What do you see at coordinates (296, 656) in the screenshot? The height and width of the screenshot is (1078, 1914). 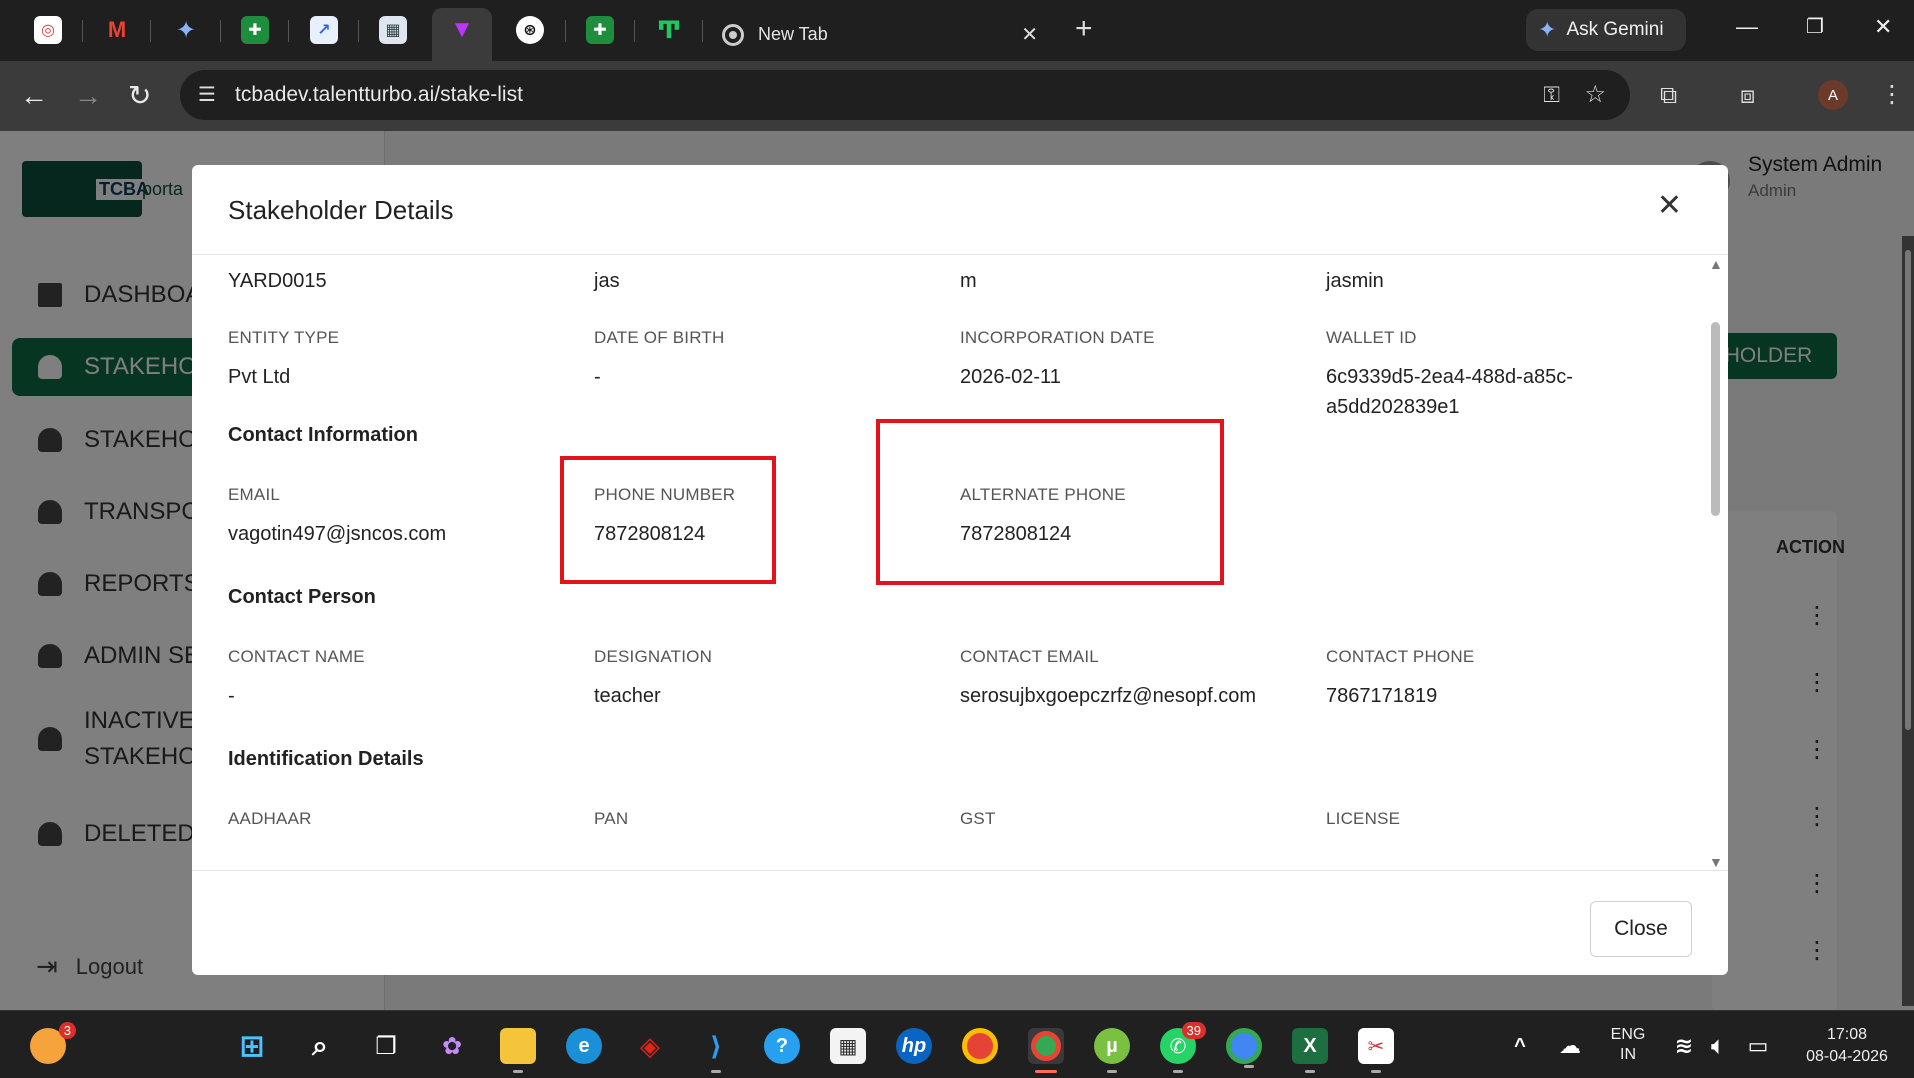 I see `field-label: CONTACT NAME` at bounding box center [296, 656].